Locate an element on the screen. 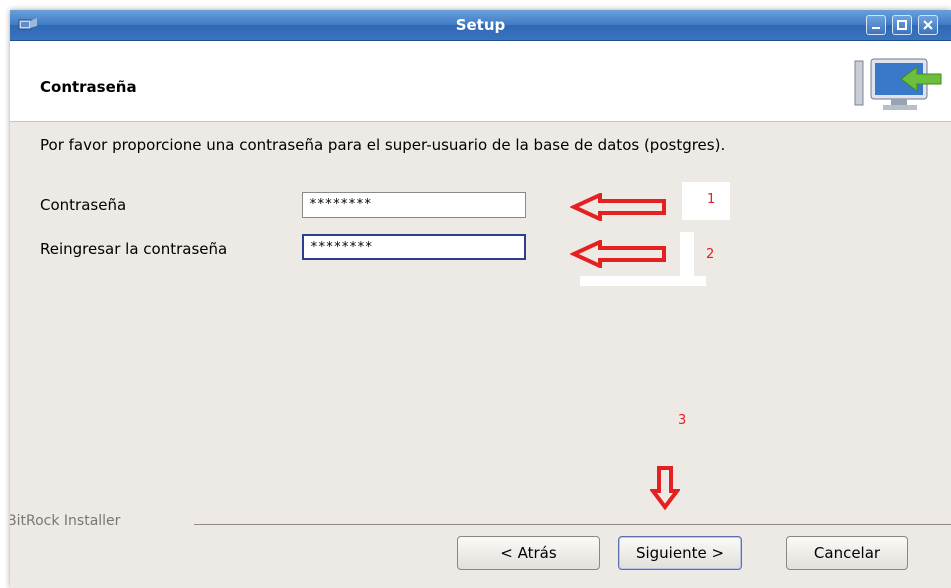  confirm-password-input: ******** is located at coordinates (414, 247).